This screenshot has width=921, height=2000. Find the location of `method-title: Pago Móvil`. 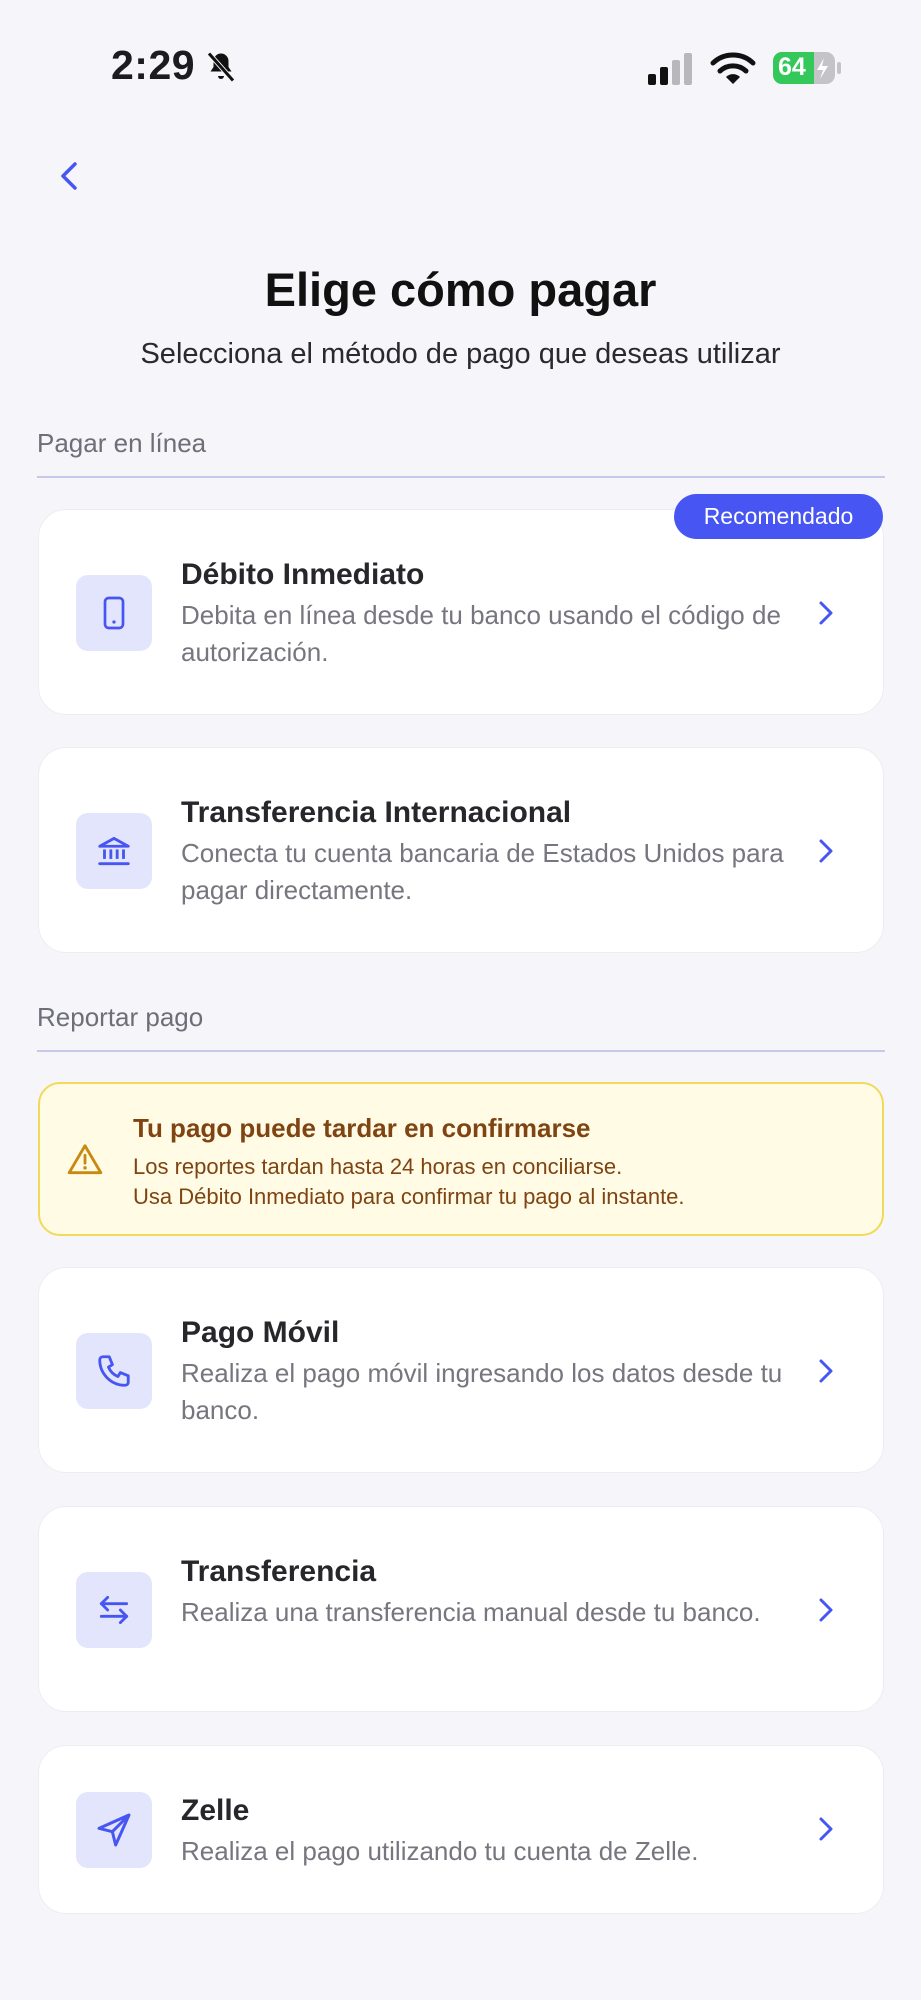

method-title: Pago Móvil is located at coordinates (260, 1332).